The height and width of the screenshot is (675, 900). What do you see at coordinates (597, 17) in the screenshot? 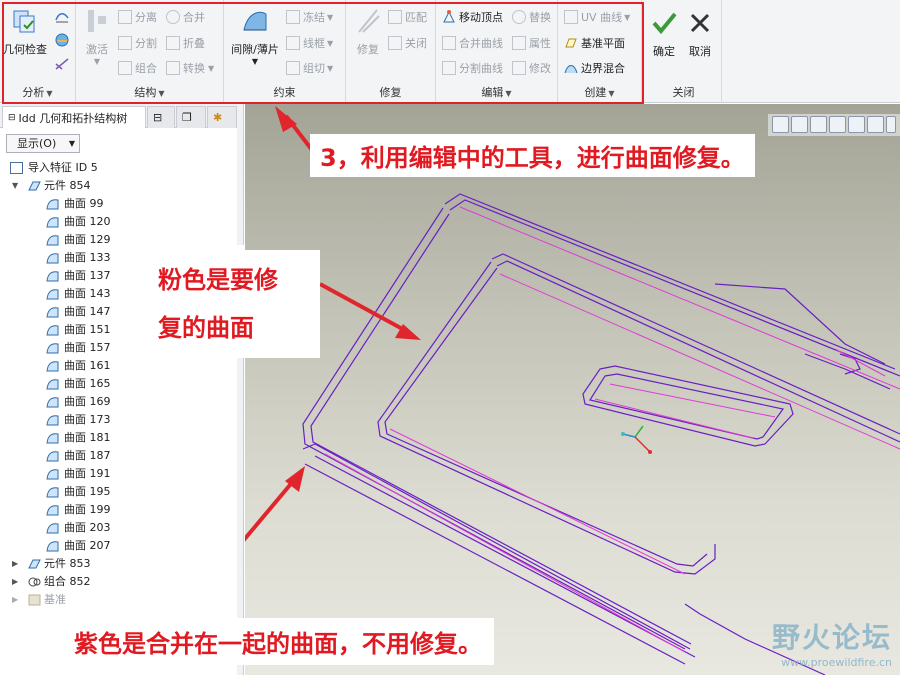
I see `uv-curve-tool: UV 曲线 ▼` at bounding box center [597, 17].